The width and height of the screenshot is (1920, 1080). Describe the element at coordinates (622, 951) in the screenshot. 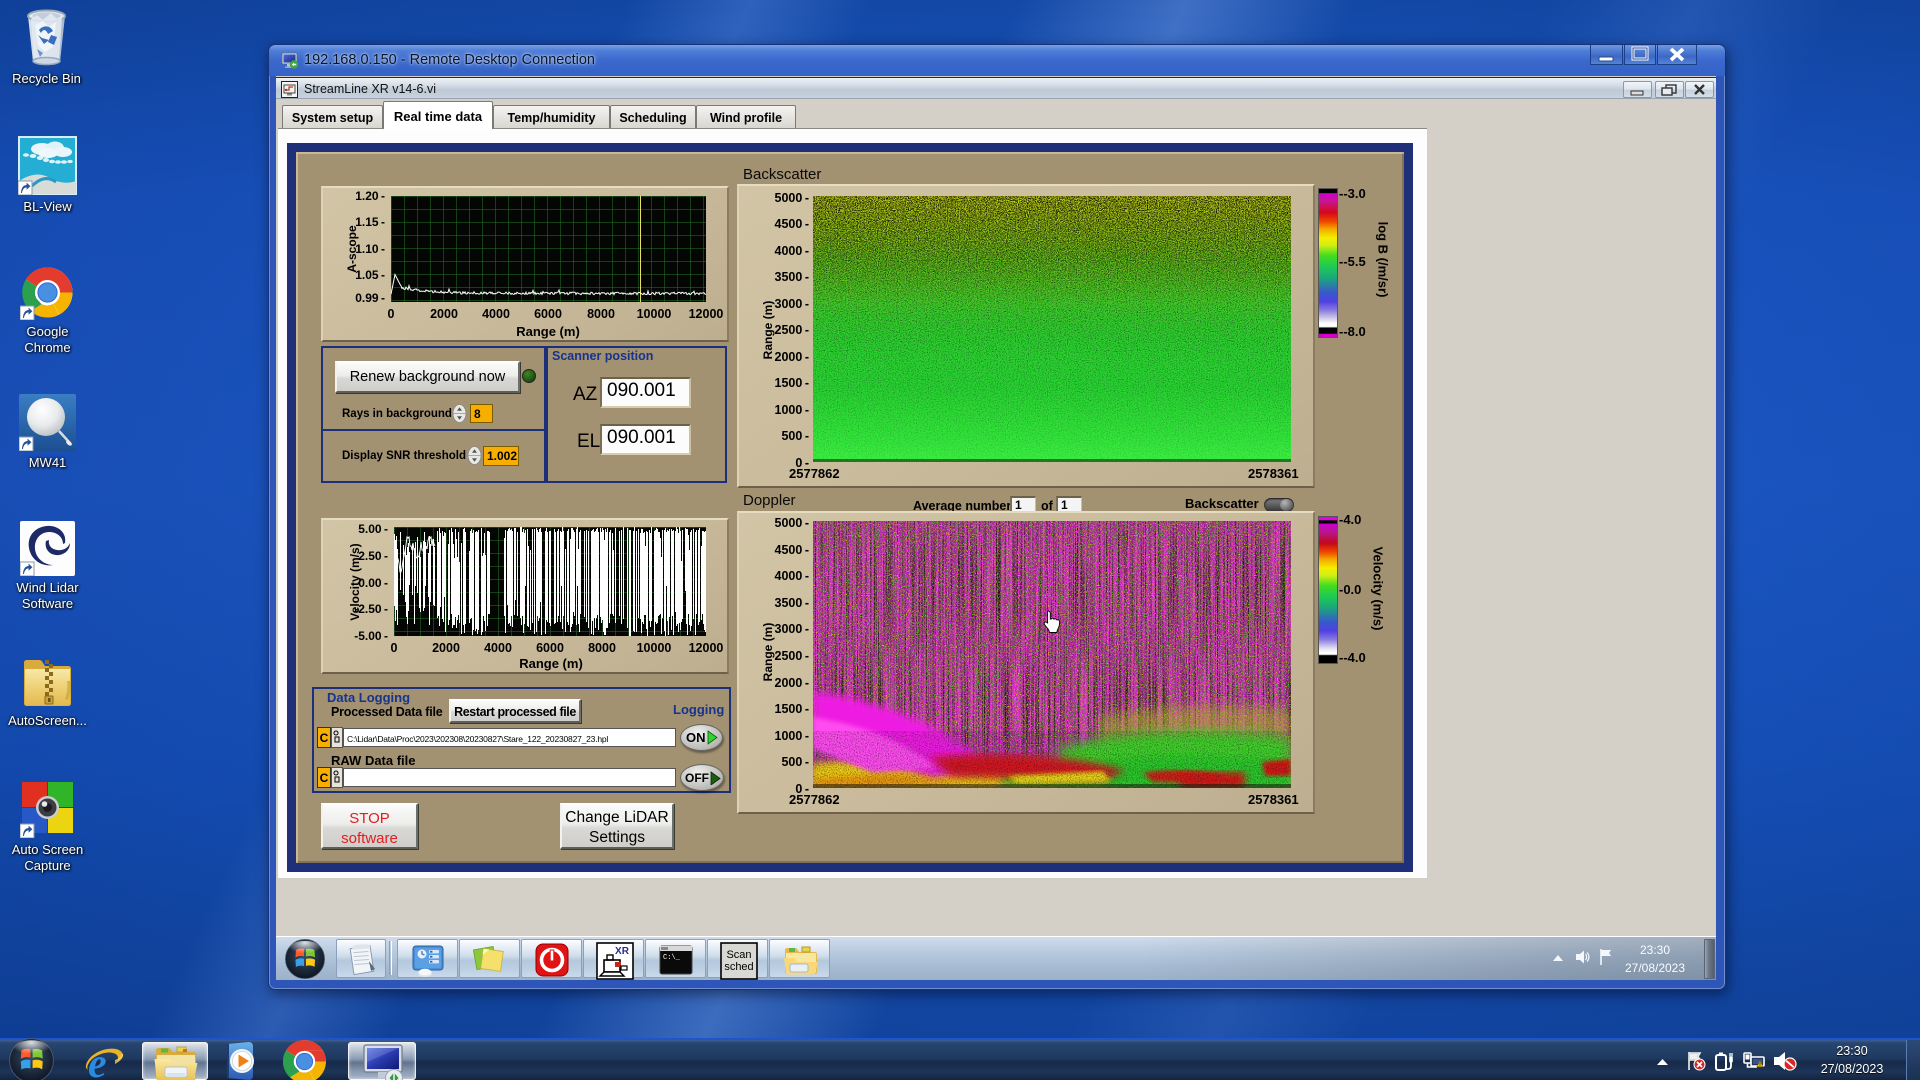

I see `svg-text: XR` at that location.